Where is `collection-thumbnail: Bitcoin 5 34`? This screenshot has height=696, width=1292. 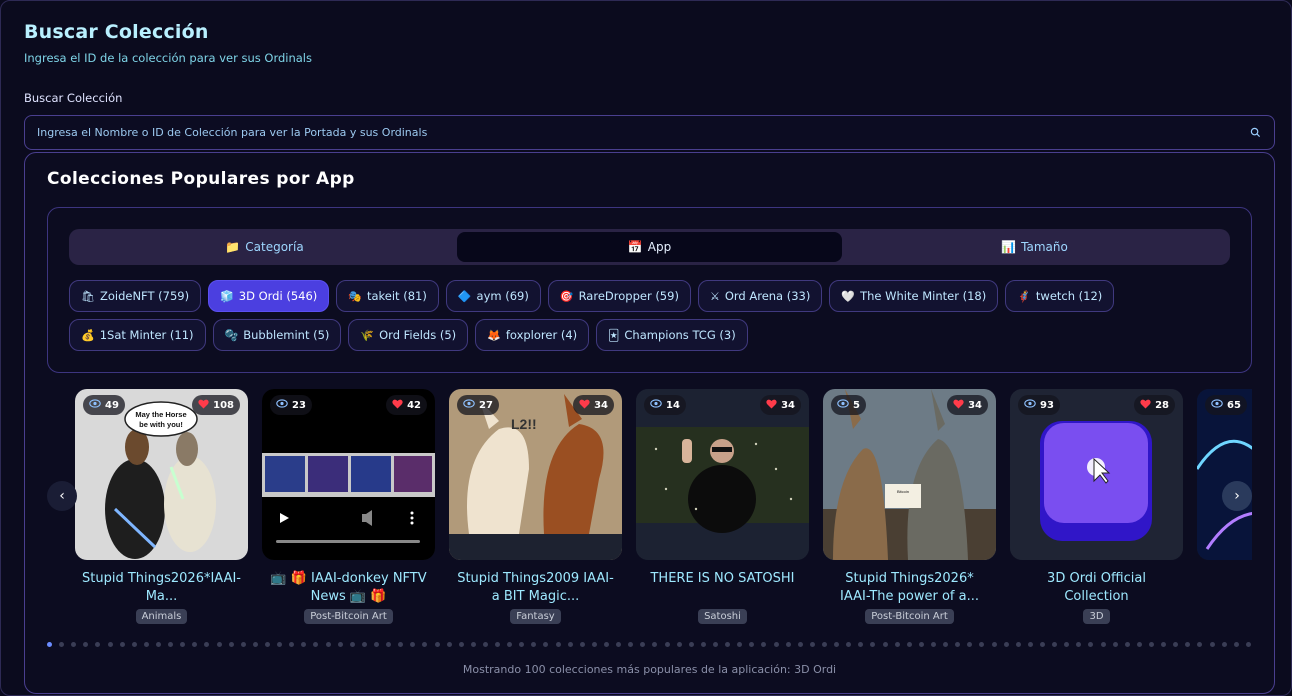 collection-thumbnail: Bitcoin 5 34 is located at coordinates (909, 474).